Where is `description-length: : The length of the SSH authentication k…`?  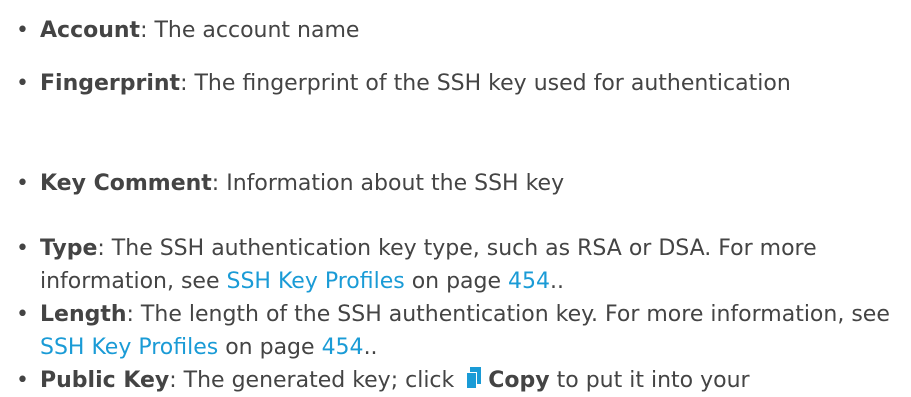 description-length: : The length of the SSH authentication k… is located at coordinates (508, 314).